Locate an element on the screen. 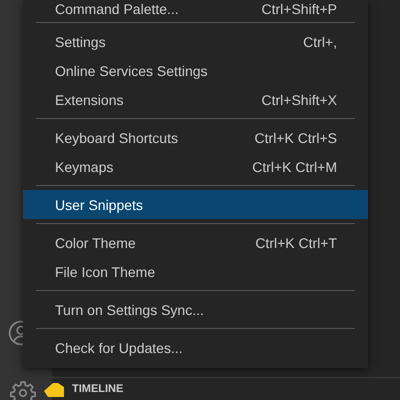 The height and width of the screenshot is (400, 400). menu-item: Keyboard Shortcuts Ctrl+K Ctrl+S is located at coordinates (195, 137).